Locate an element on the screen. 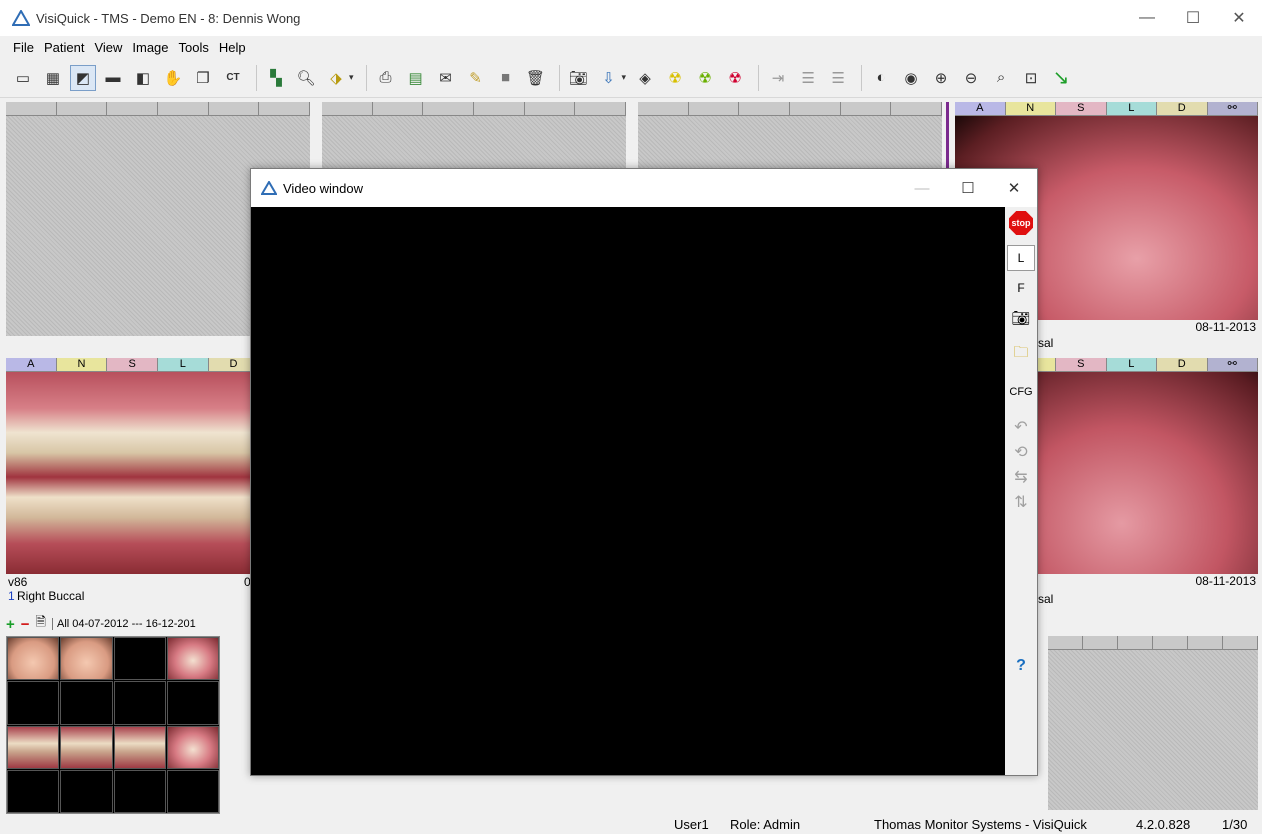 This screenshot has width=1262, height=834. eye-icon: ◉ is located at coordinates (911, 78).